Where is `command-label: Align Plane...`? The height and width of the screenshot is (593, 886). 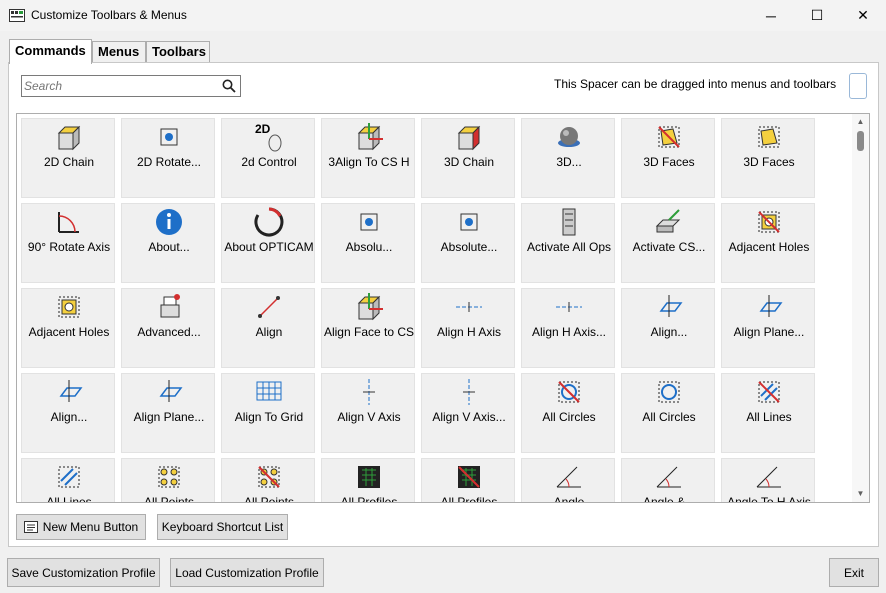
command-label: Align Plane... is located at coordinates (169, 417).